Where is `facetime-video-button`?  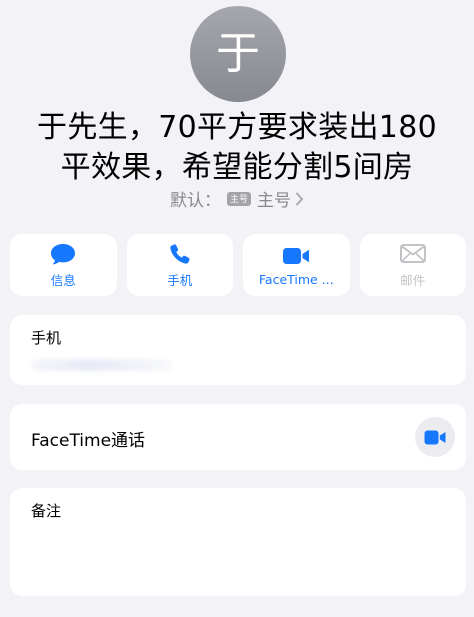
facetime-video-button is located at coordinates (435, 437).